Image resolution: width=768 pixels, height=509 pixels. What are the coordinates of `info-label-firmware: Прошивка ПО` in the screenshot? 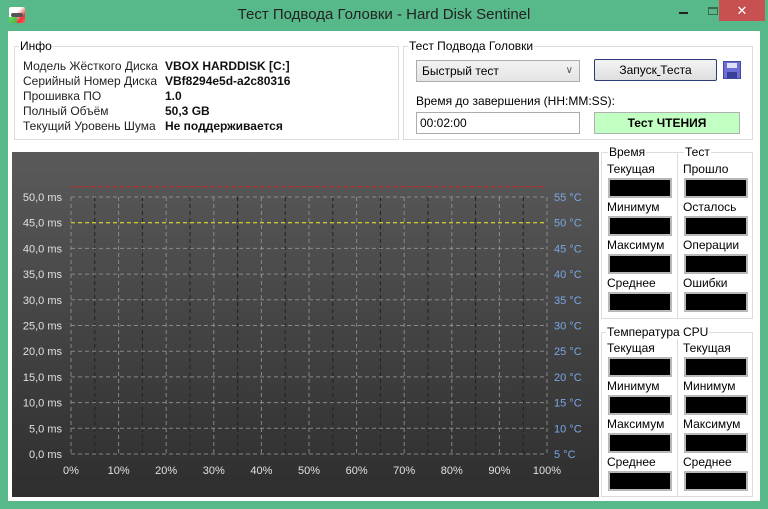 It's located at (62, 96).